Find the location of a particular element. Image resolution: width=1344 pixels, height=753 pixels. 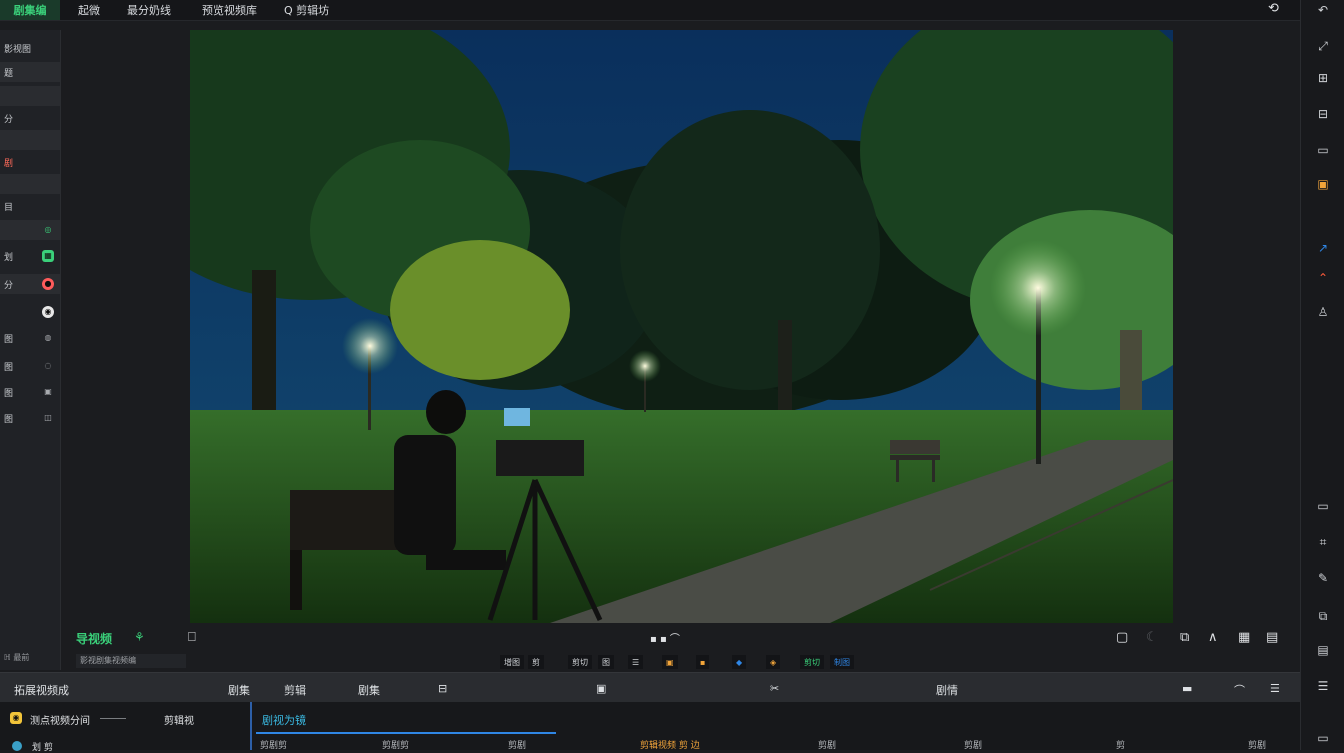

chip-8: ◆ is located at coordinates (739, 662).